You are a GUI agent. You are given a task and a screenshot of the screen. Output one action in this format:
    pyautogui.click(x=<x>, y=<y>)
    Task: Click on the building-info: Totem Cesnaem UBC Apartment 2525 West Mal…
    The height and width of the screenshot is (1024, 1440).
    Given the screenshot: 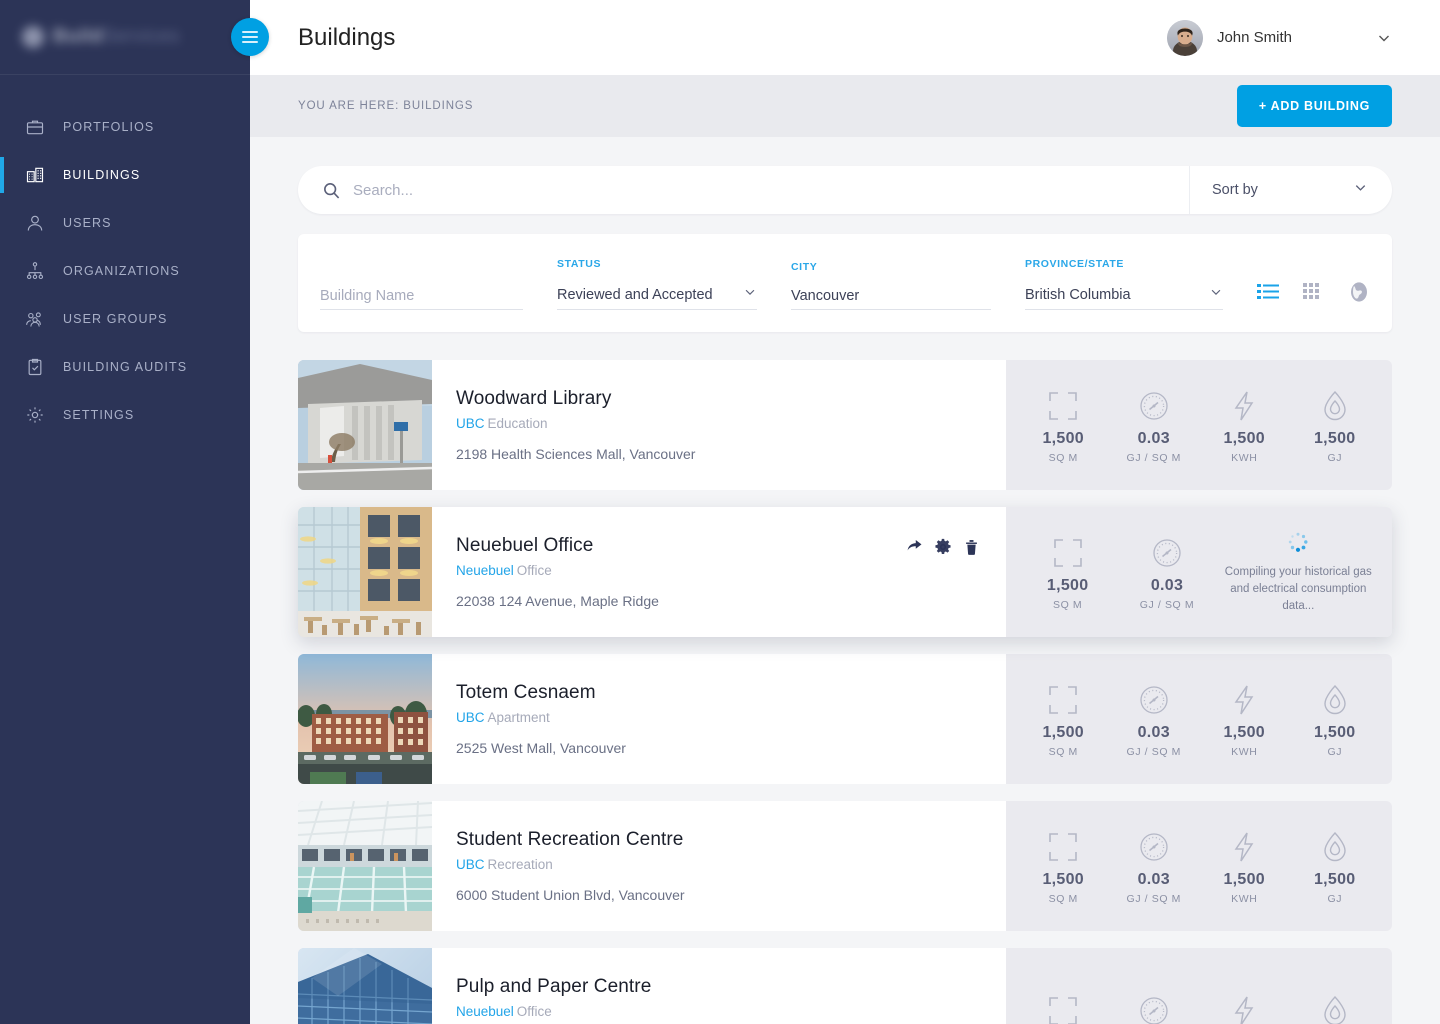 What is the action you would take?
    pyautogui.click(x=719, y=719)
    